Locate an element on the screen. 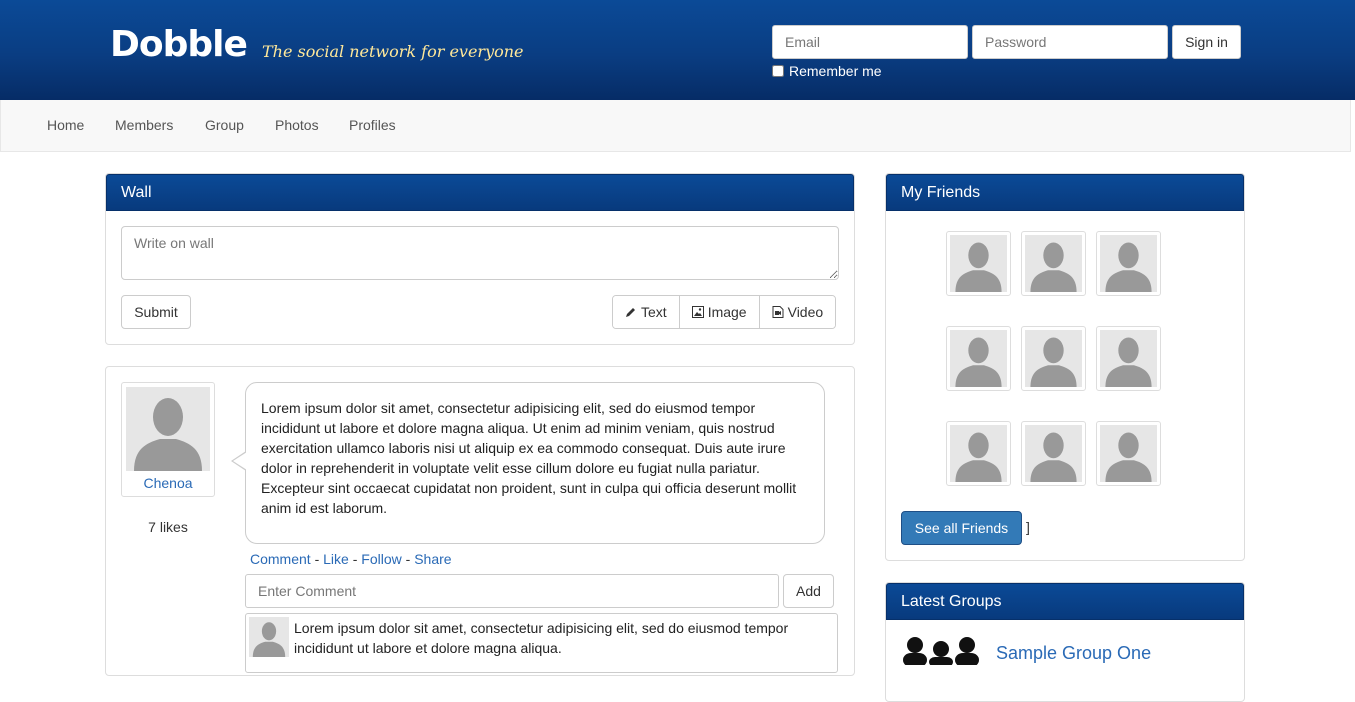 This screenshot has height=702, width=1355. sign-in-button: Sign in is located at coordinates (1206, 42).